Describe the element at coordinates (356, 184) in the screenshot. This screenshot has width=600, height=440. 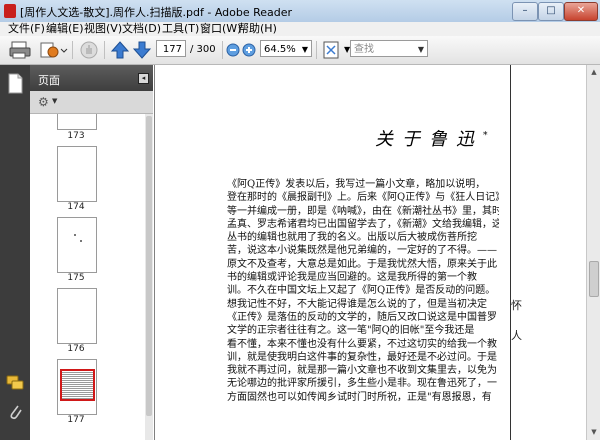
I see `text-line: 《阿Q正传》发表以后，我写过一篇小文章，略加以说明，` at that location.